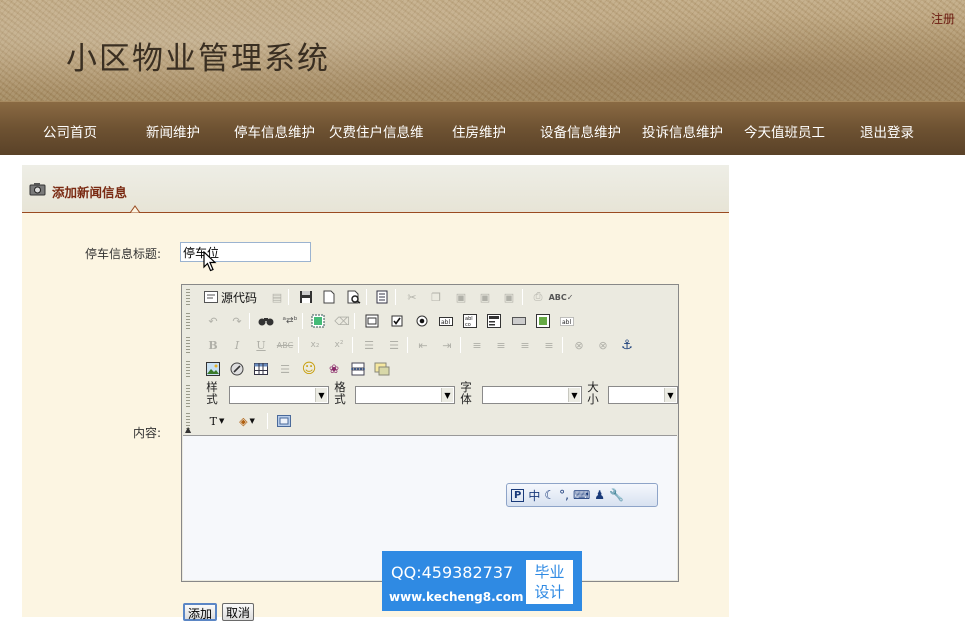 This screenshot has height=622, width=965. I want to click on remove-format-icon: ⌫, so click(342, 321).